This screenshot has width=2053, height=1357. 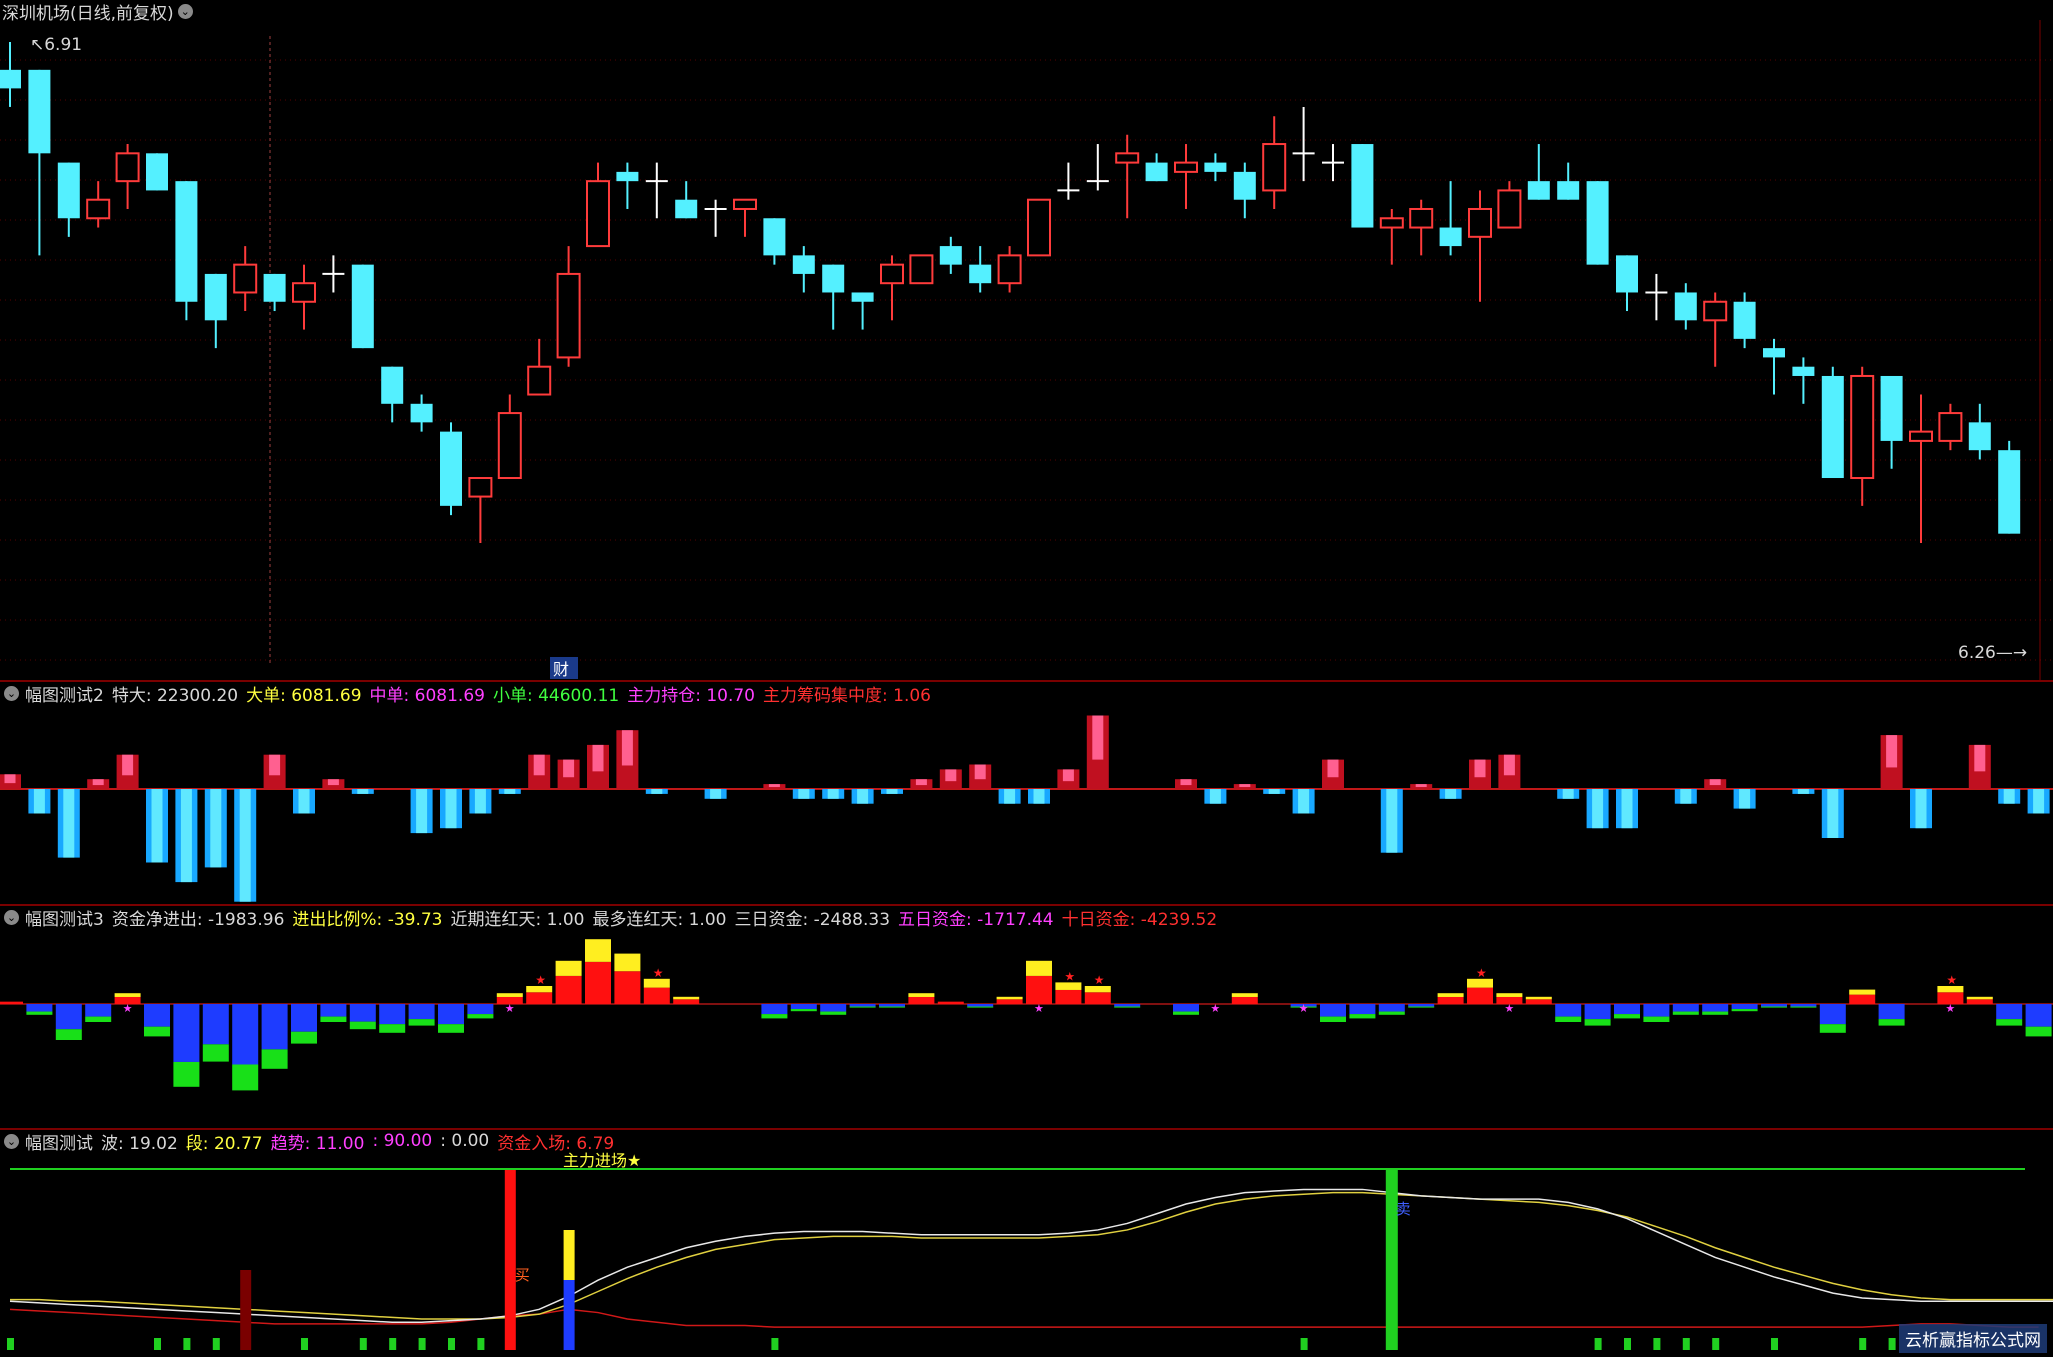 What do you see at coordinates (198, 919) in the screenshot?
I see `pane3-legend-item: 资金净进出: -1983.96` at bounding box center [198, 919].